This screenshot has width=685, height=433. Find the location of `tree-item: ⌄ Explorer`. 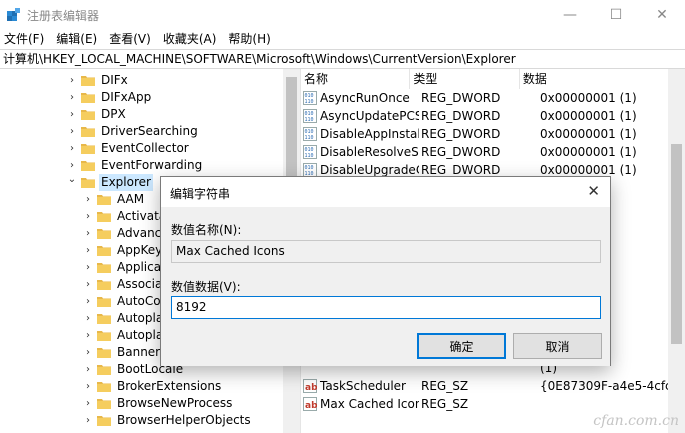

tree-item: ⌄ Explorer is located at coordinates (110, 182).